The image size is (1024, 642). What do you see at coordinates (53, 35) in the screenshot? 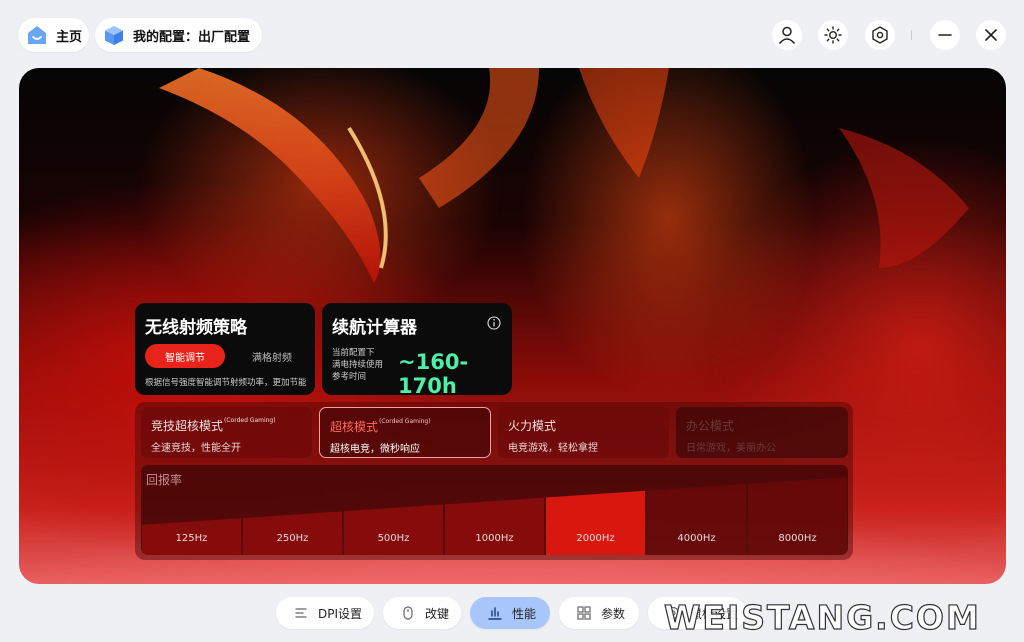
I see `home-button: 主页` at bounding box center [53, 35].